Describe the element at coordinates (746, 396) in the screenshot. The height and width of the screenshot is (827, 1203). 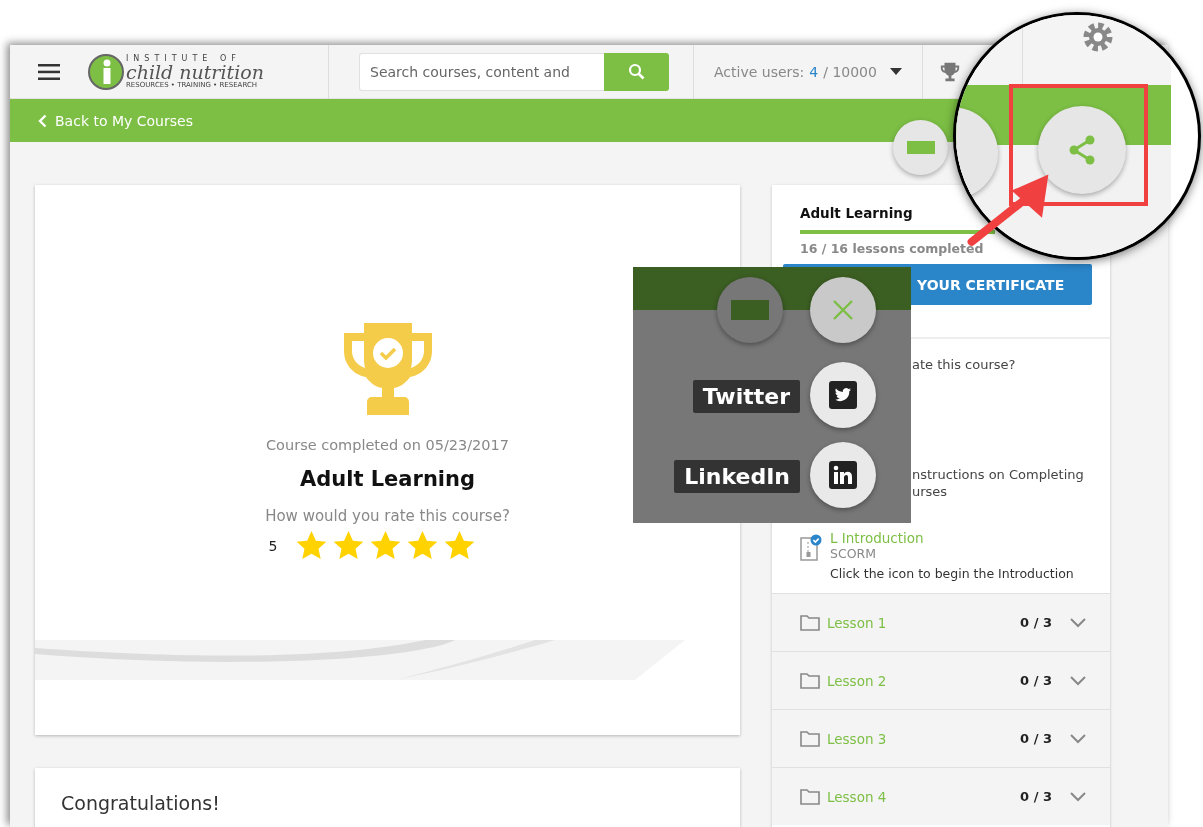
I see `share-label: Twitter` at that location.